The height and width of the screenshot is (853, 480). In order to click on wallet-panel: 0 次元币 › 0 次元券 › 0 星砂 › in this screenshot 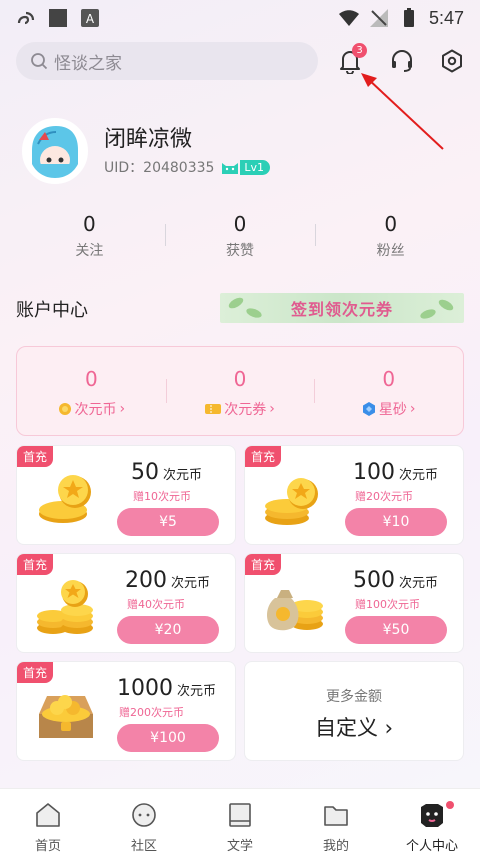, I will do `click(240, 391)`.